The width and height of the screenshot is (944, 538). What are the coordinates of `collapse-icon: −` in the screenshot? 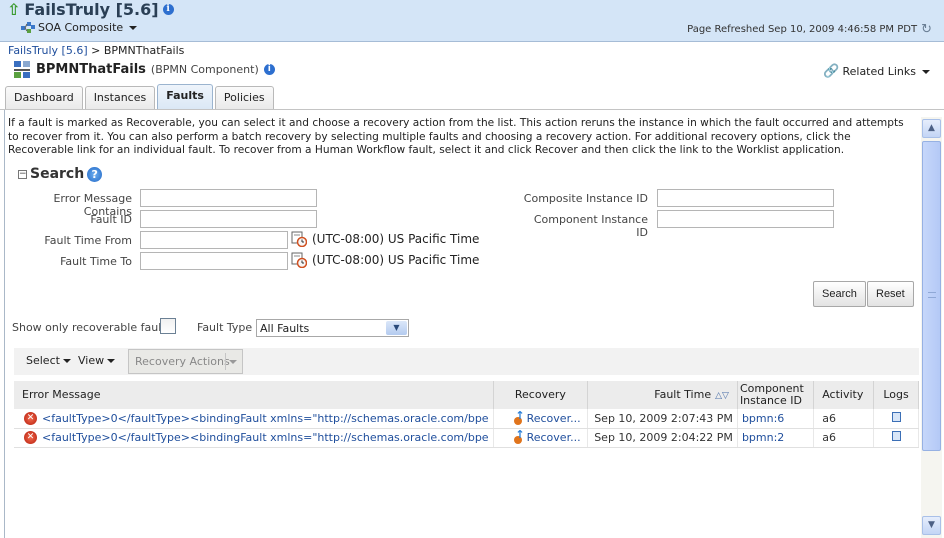 It's located at (22, 174).